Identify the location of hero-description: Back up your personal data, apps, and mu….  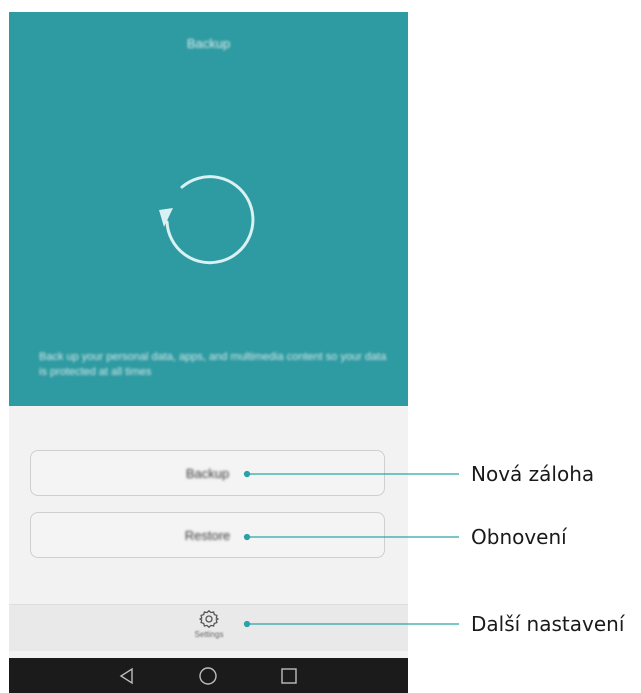
(213, 364).